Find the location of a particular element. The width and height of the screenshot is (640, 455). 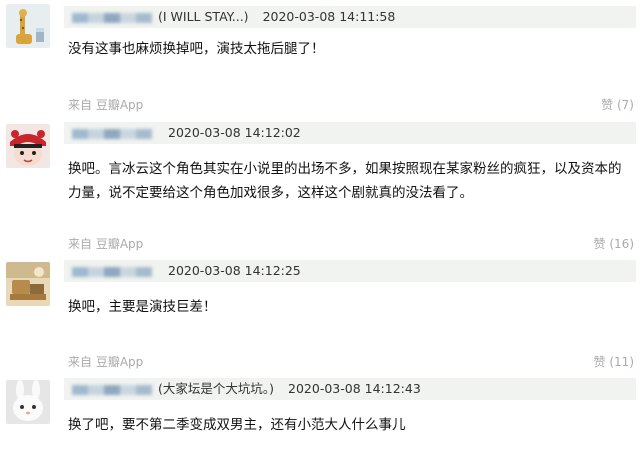

rabbit-avatar-icon is located at coordinates (28, 402).